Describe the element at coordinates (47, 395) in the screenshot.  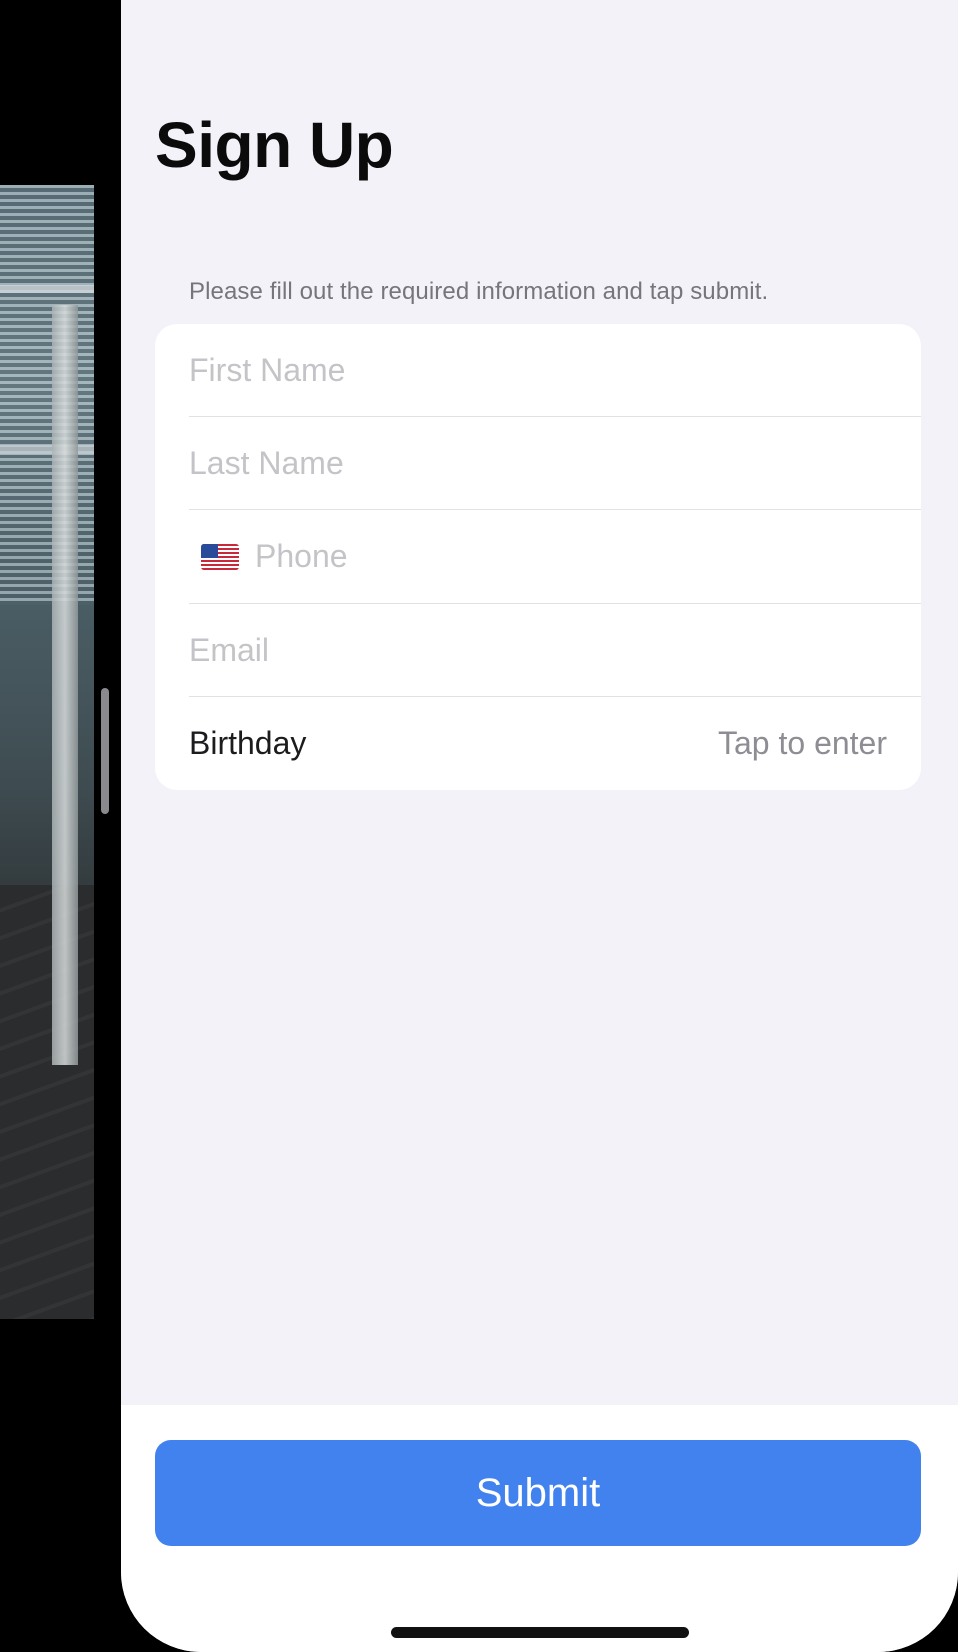
I see `window-blinds-image` at that location.